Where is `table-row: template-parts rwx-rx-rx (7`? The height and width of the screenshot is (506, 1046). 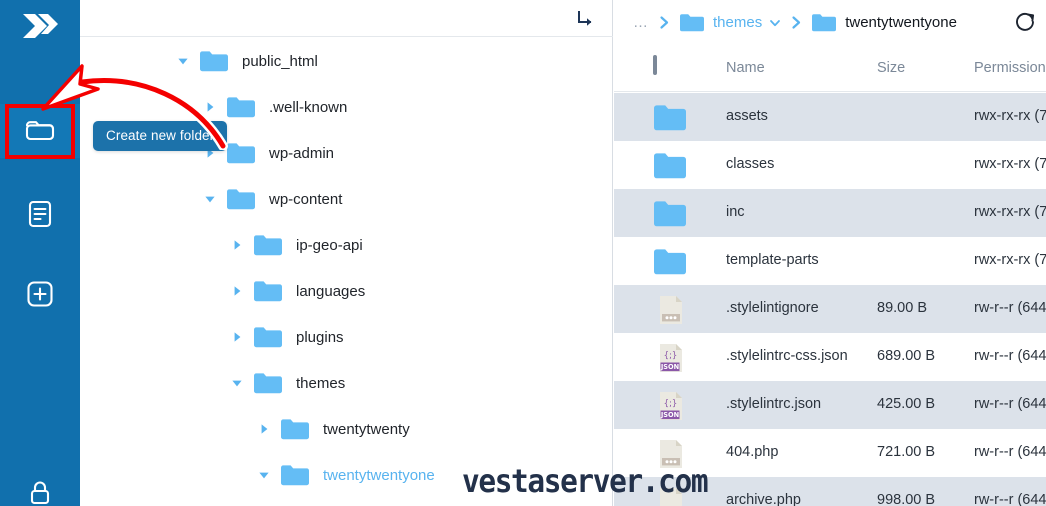
table-row: template-parts rwx-rx-rx (7 is located at coordinates (830, 261).